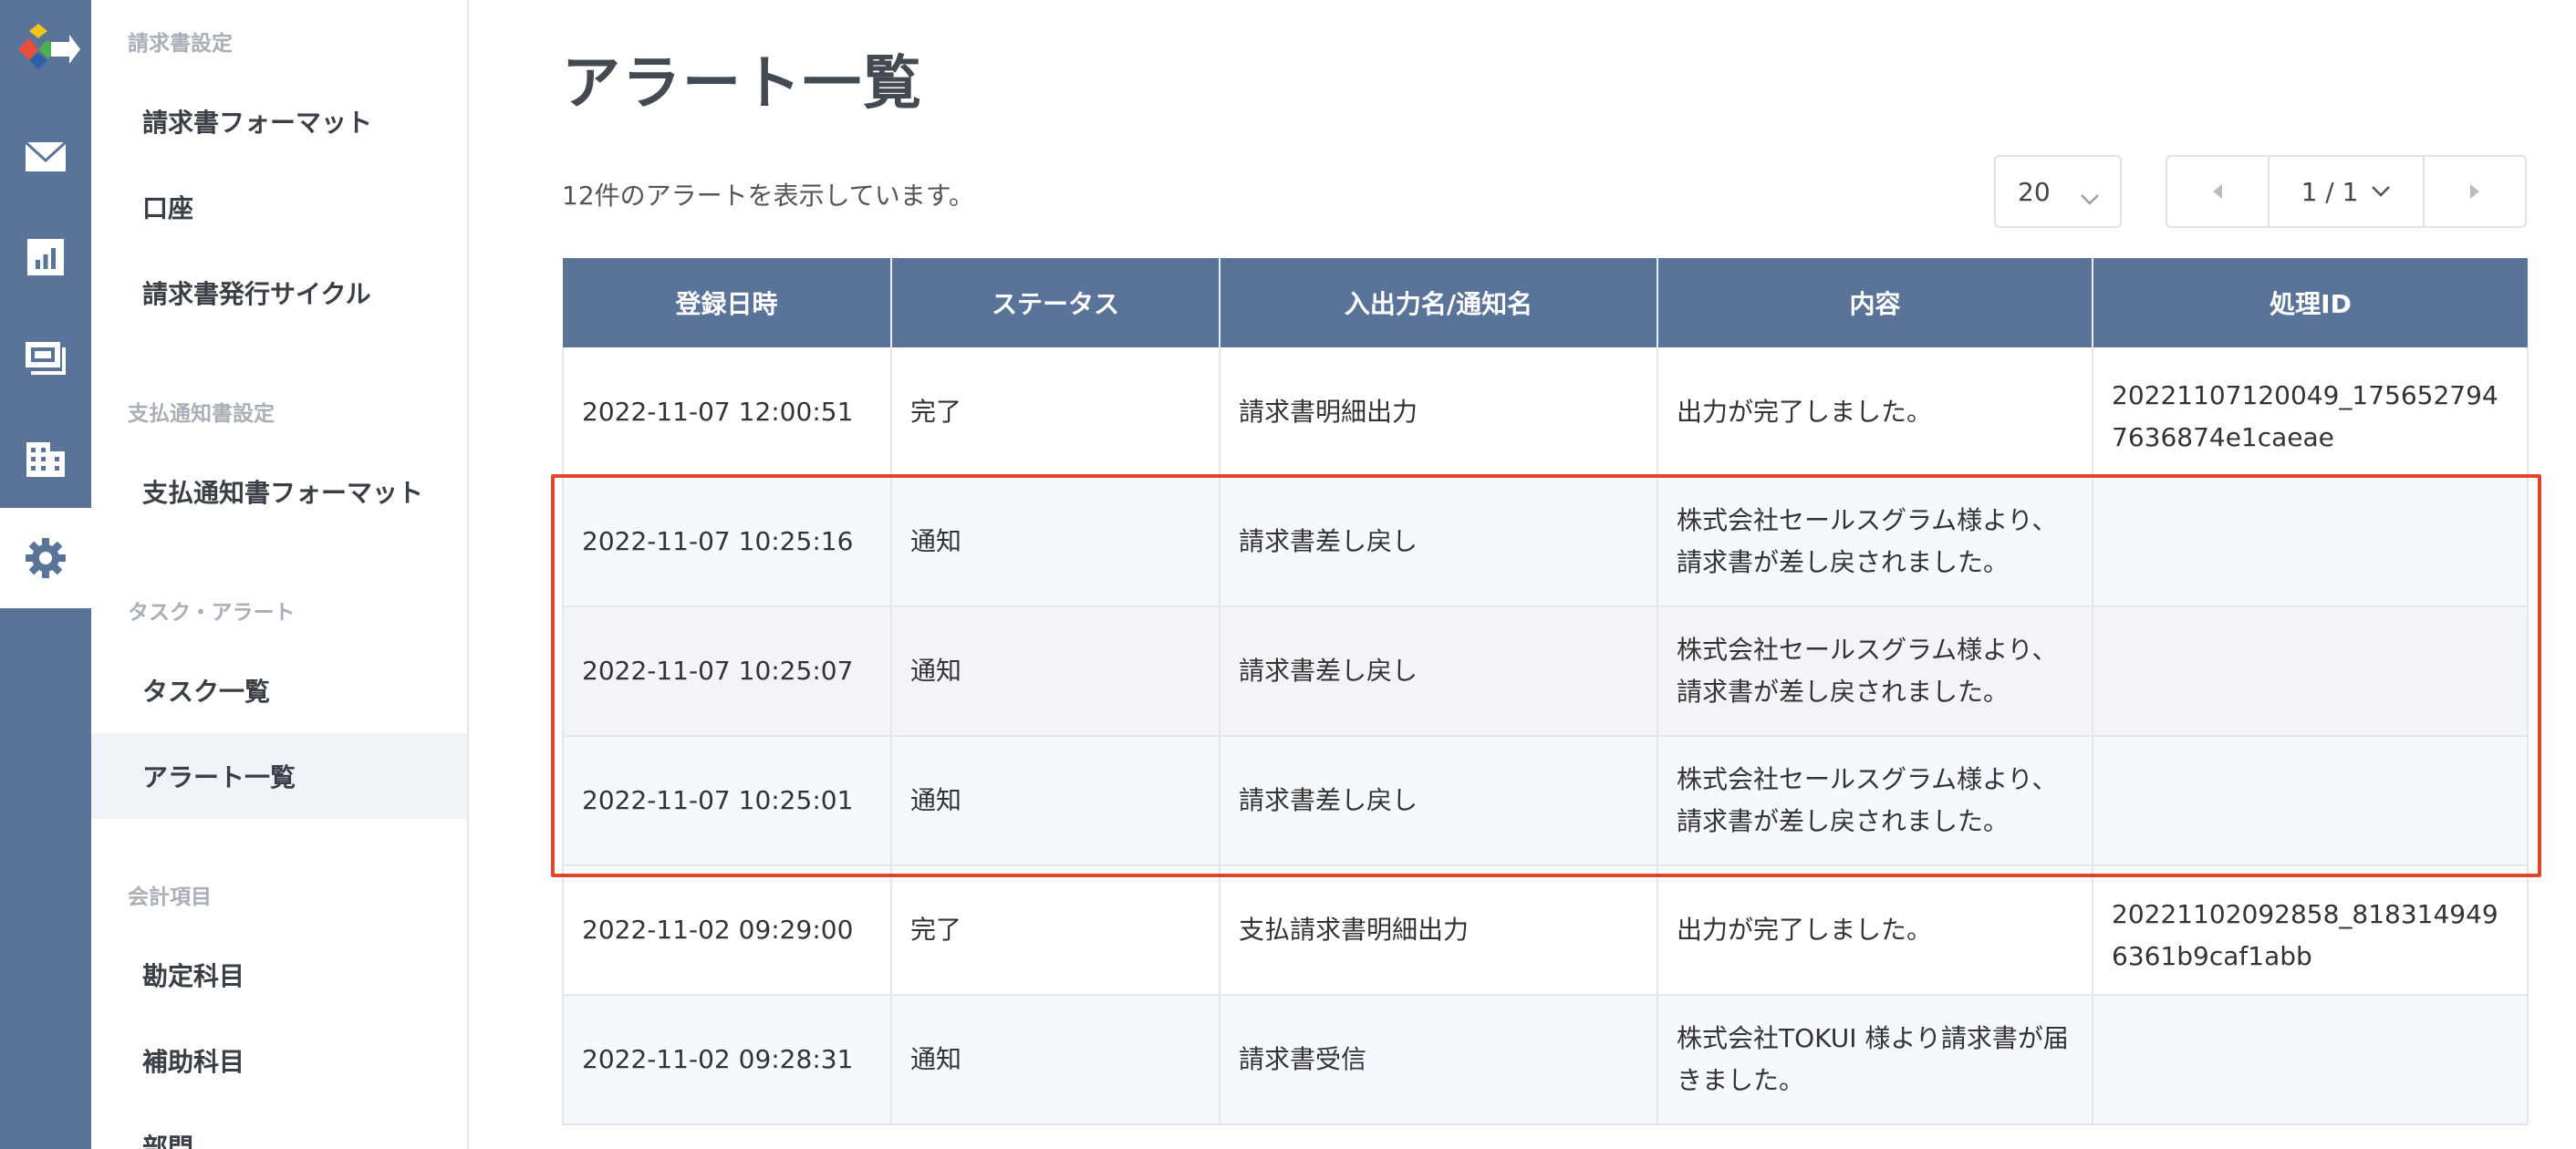  What do you see at coordinates (279, 293) in the screenshot?
I see `sidebar-item-invoice-cycle: 請求書発行サイクル` at bounding box center [279, 293].